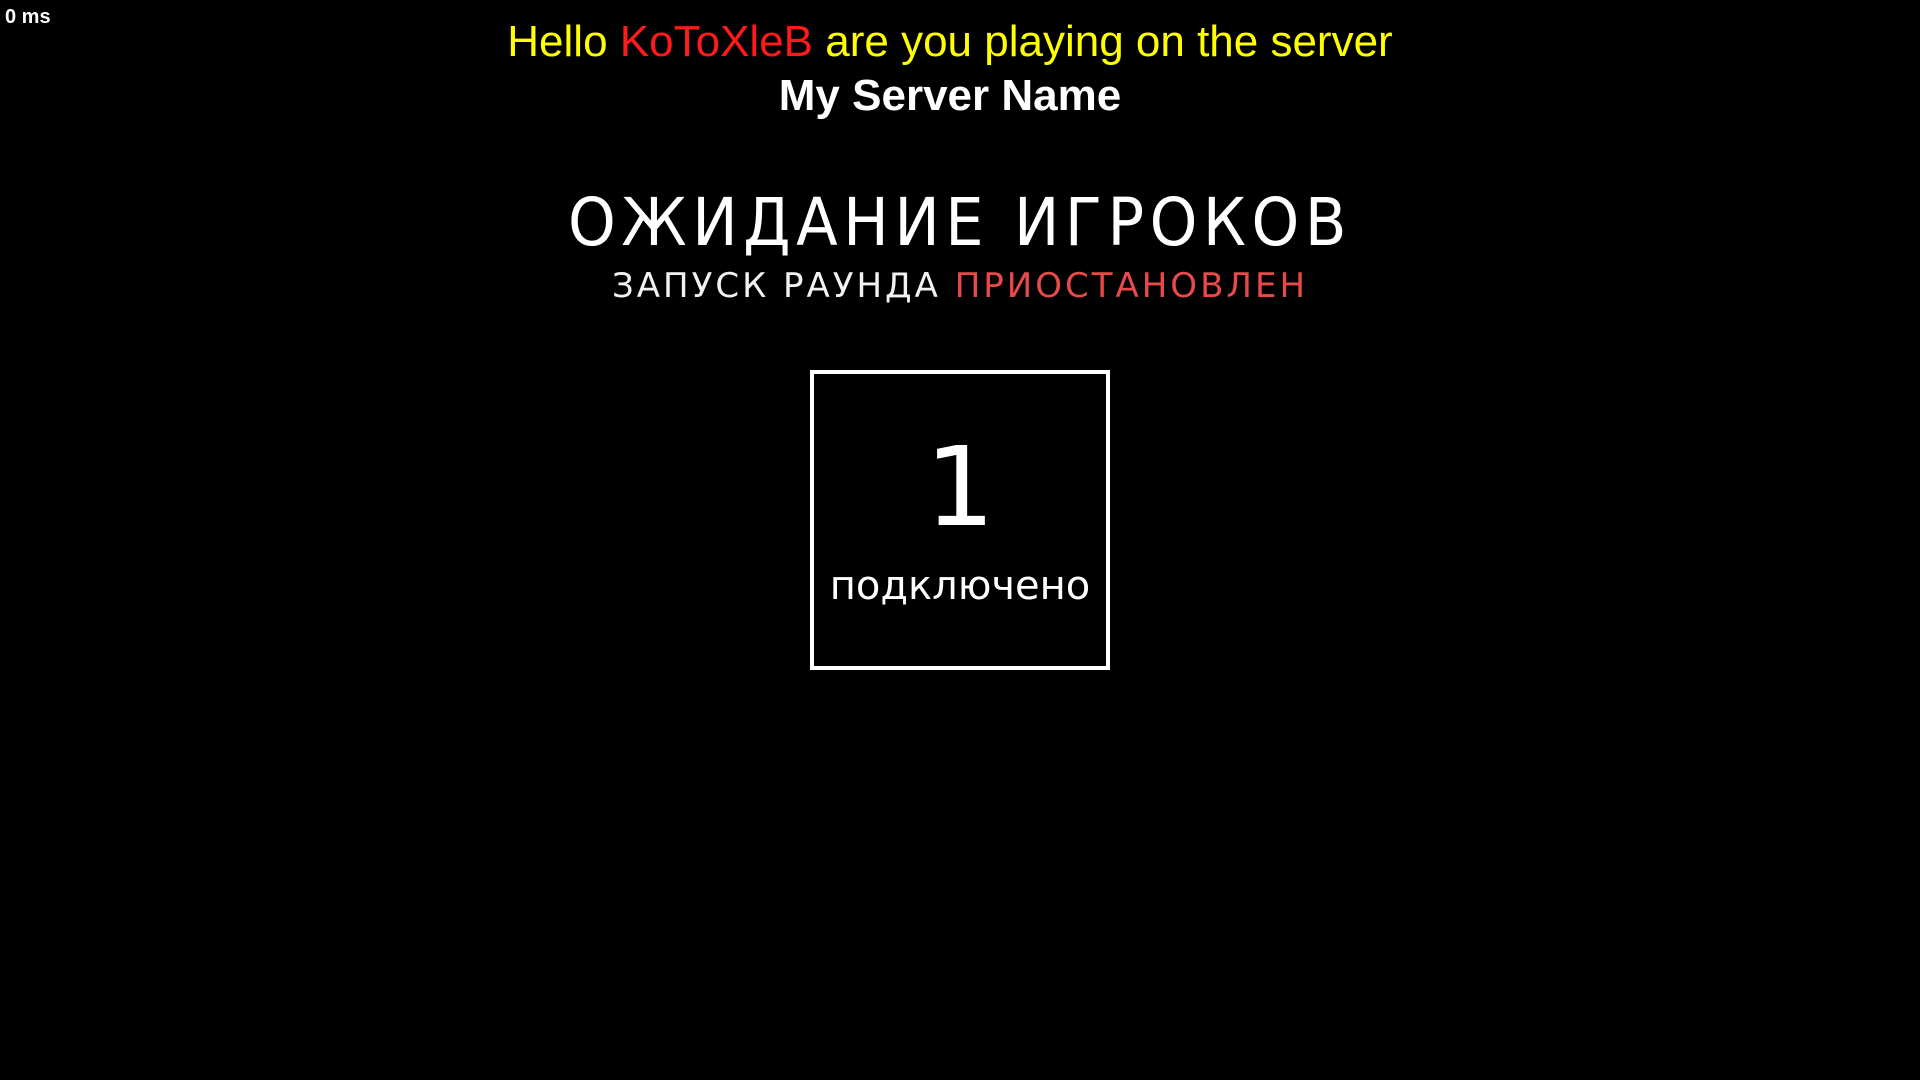 This screenshot has width=1920, height=1080. I want to click on round-status: ЗАПУСК РАУНДА ПРИОСТАНОВЛЕН, so click(960, 286).